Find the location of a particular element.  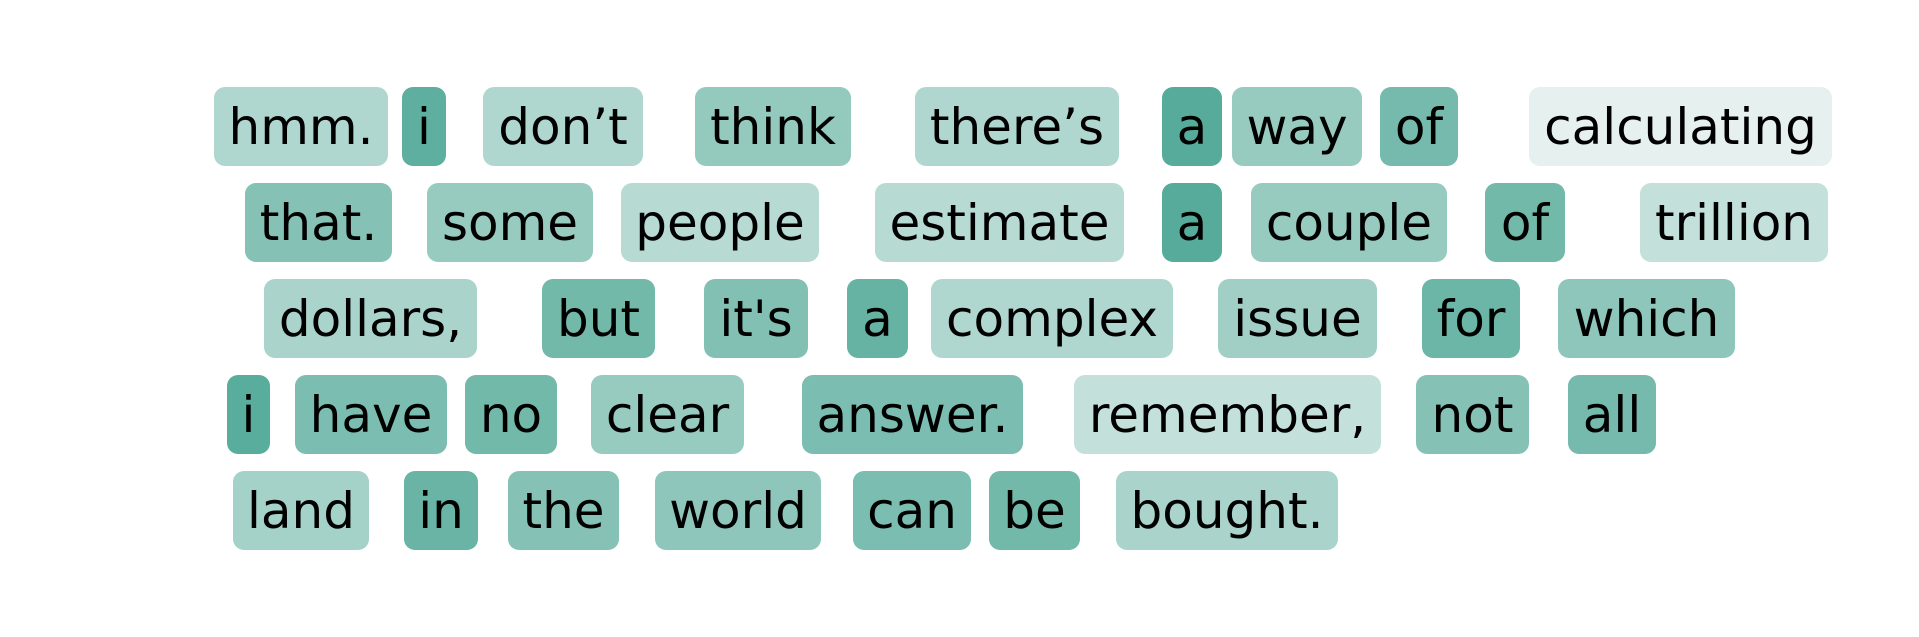

token: can is located at coordinates (912, 510).